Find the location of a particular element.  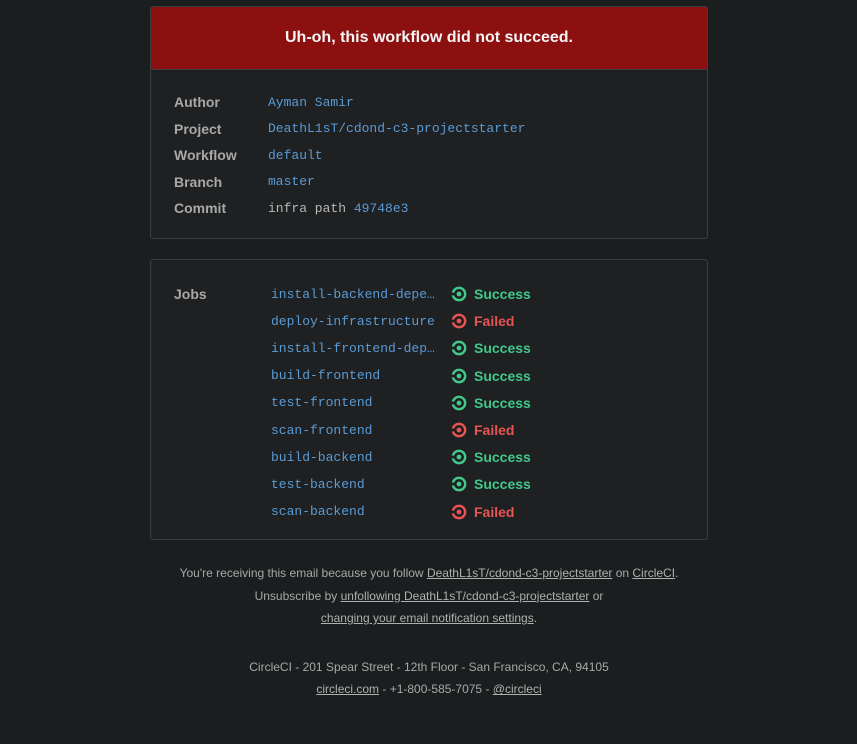

job-row: test-frontend Success is located at coordinates (477, 402).